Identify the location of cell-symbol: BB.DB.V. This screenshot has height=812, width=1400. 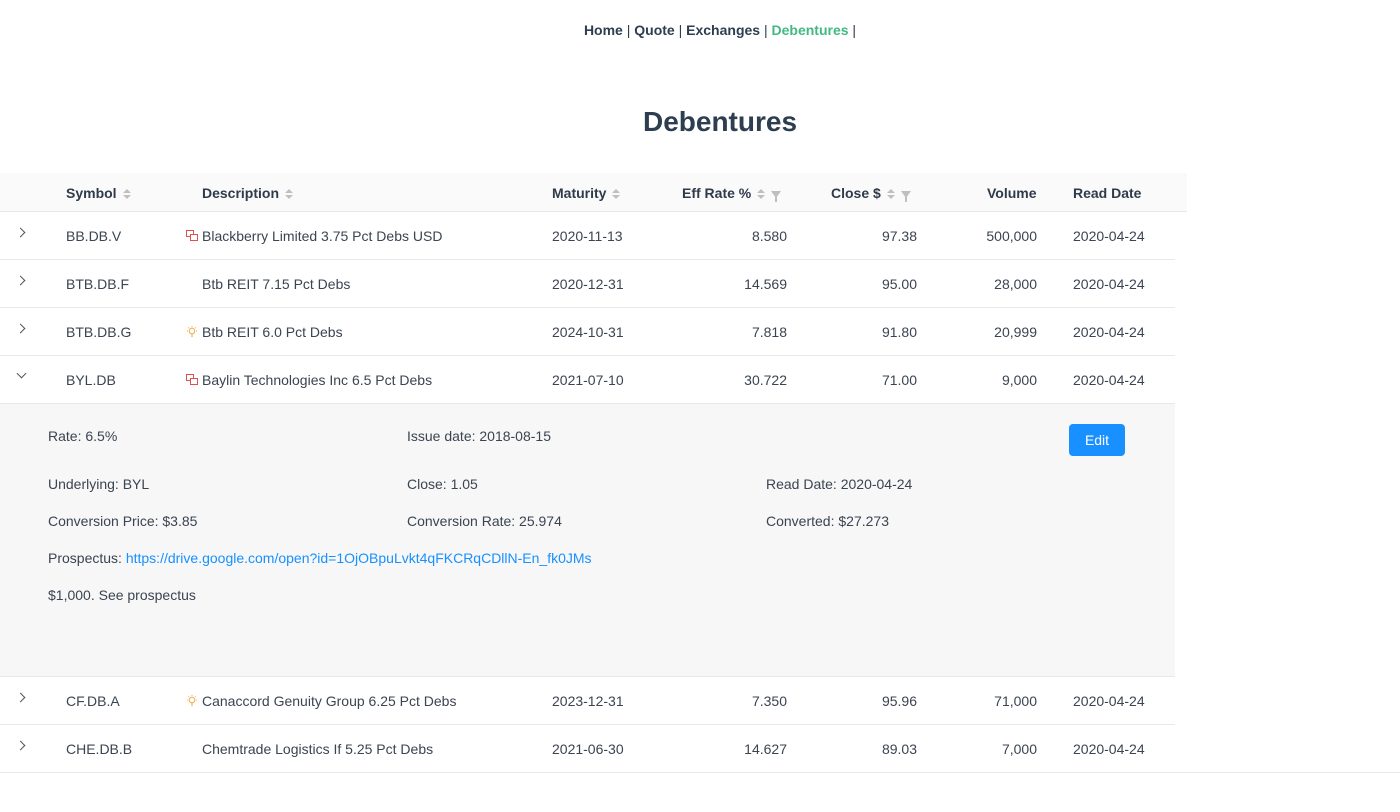
(94, 236).